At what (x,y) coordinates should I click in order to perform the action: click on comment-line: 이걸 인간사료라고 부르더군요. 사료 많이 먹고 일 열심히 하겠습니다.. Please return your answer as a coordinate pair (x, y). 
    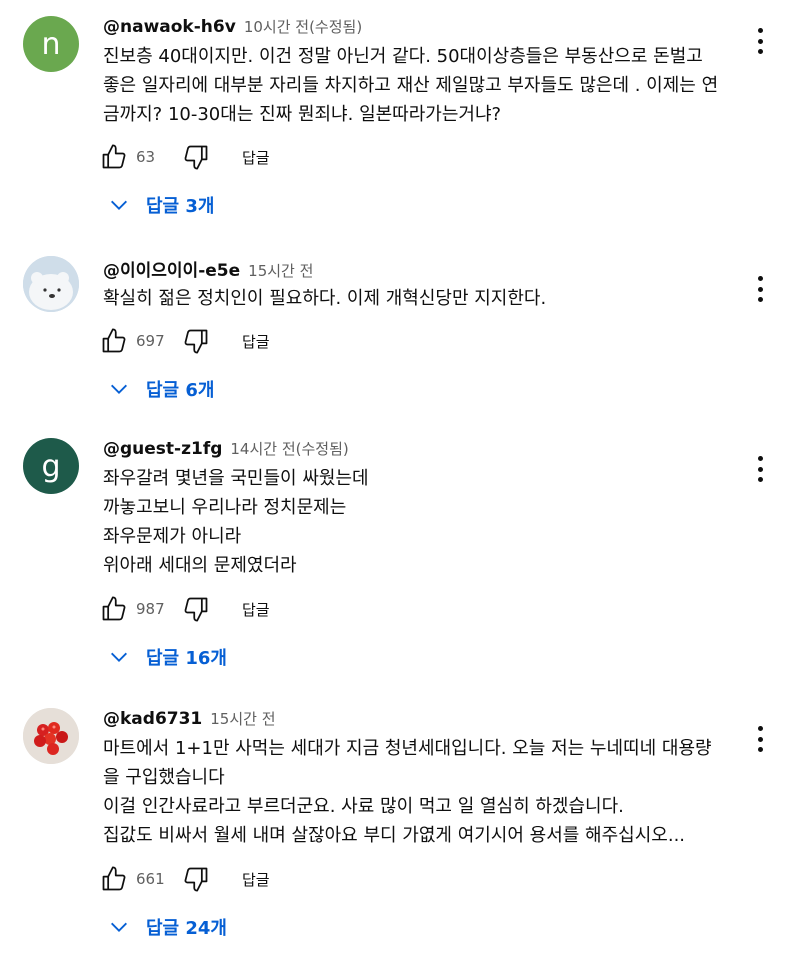
    Looking at the image, I should click on (363, 806).